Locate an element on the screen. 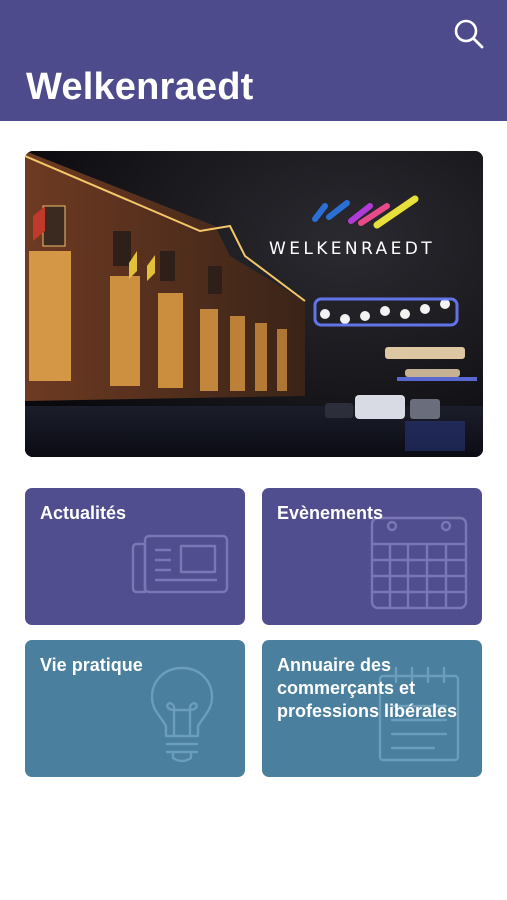  tile-actualites: Actualités is located at coordinates (135, 556).